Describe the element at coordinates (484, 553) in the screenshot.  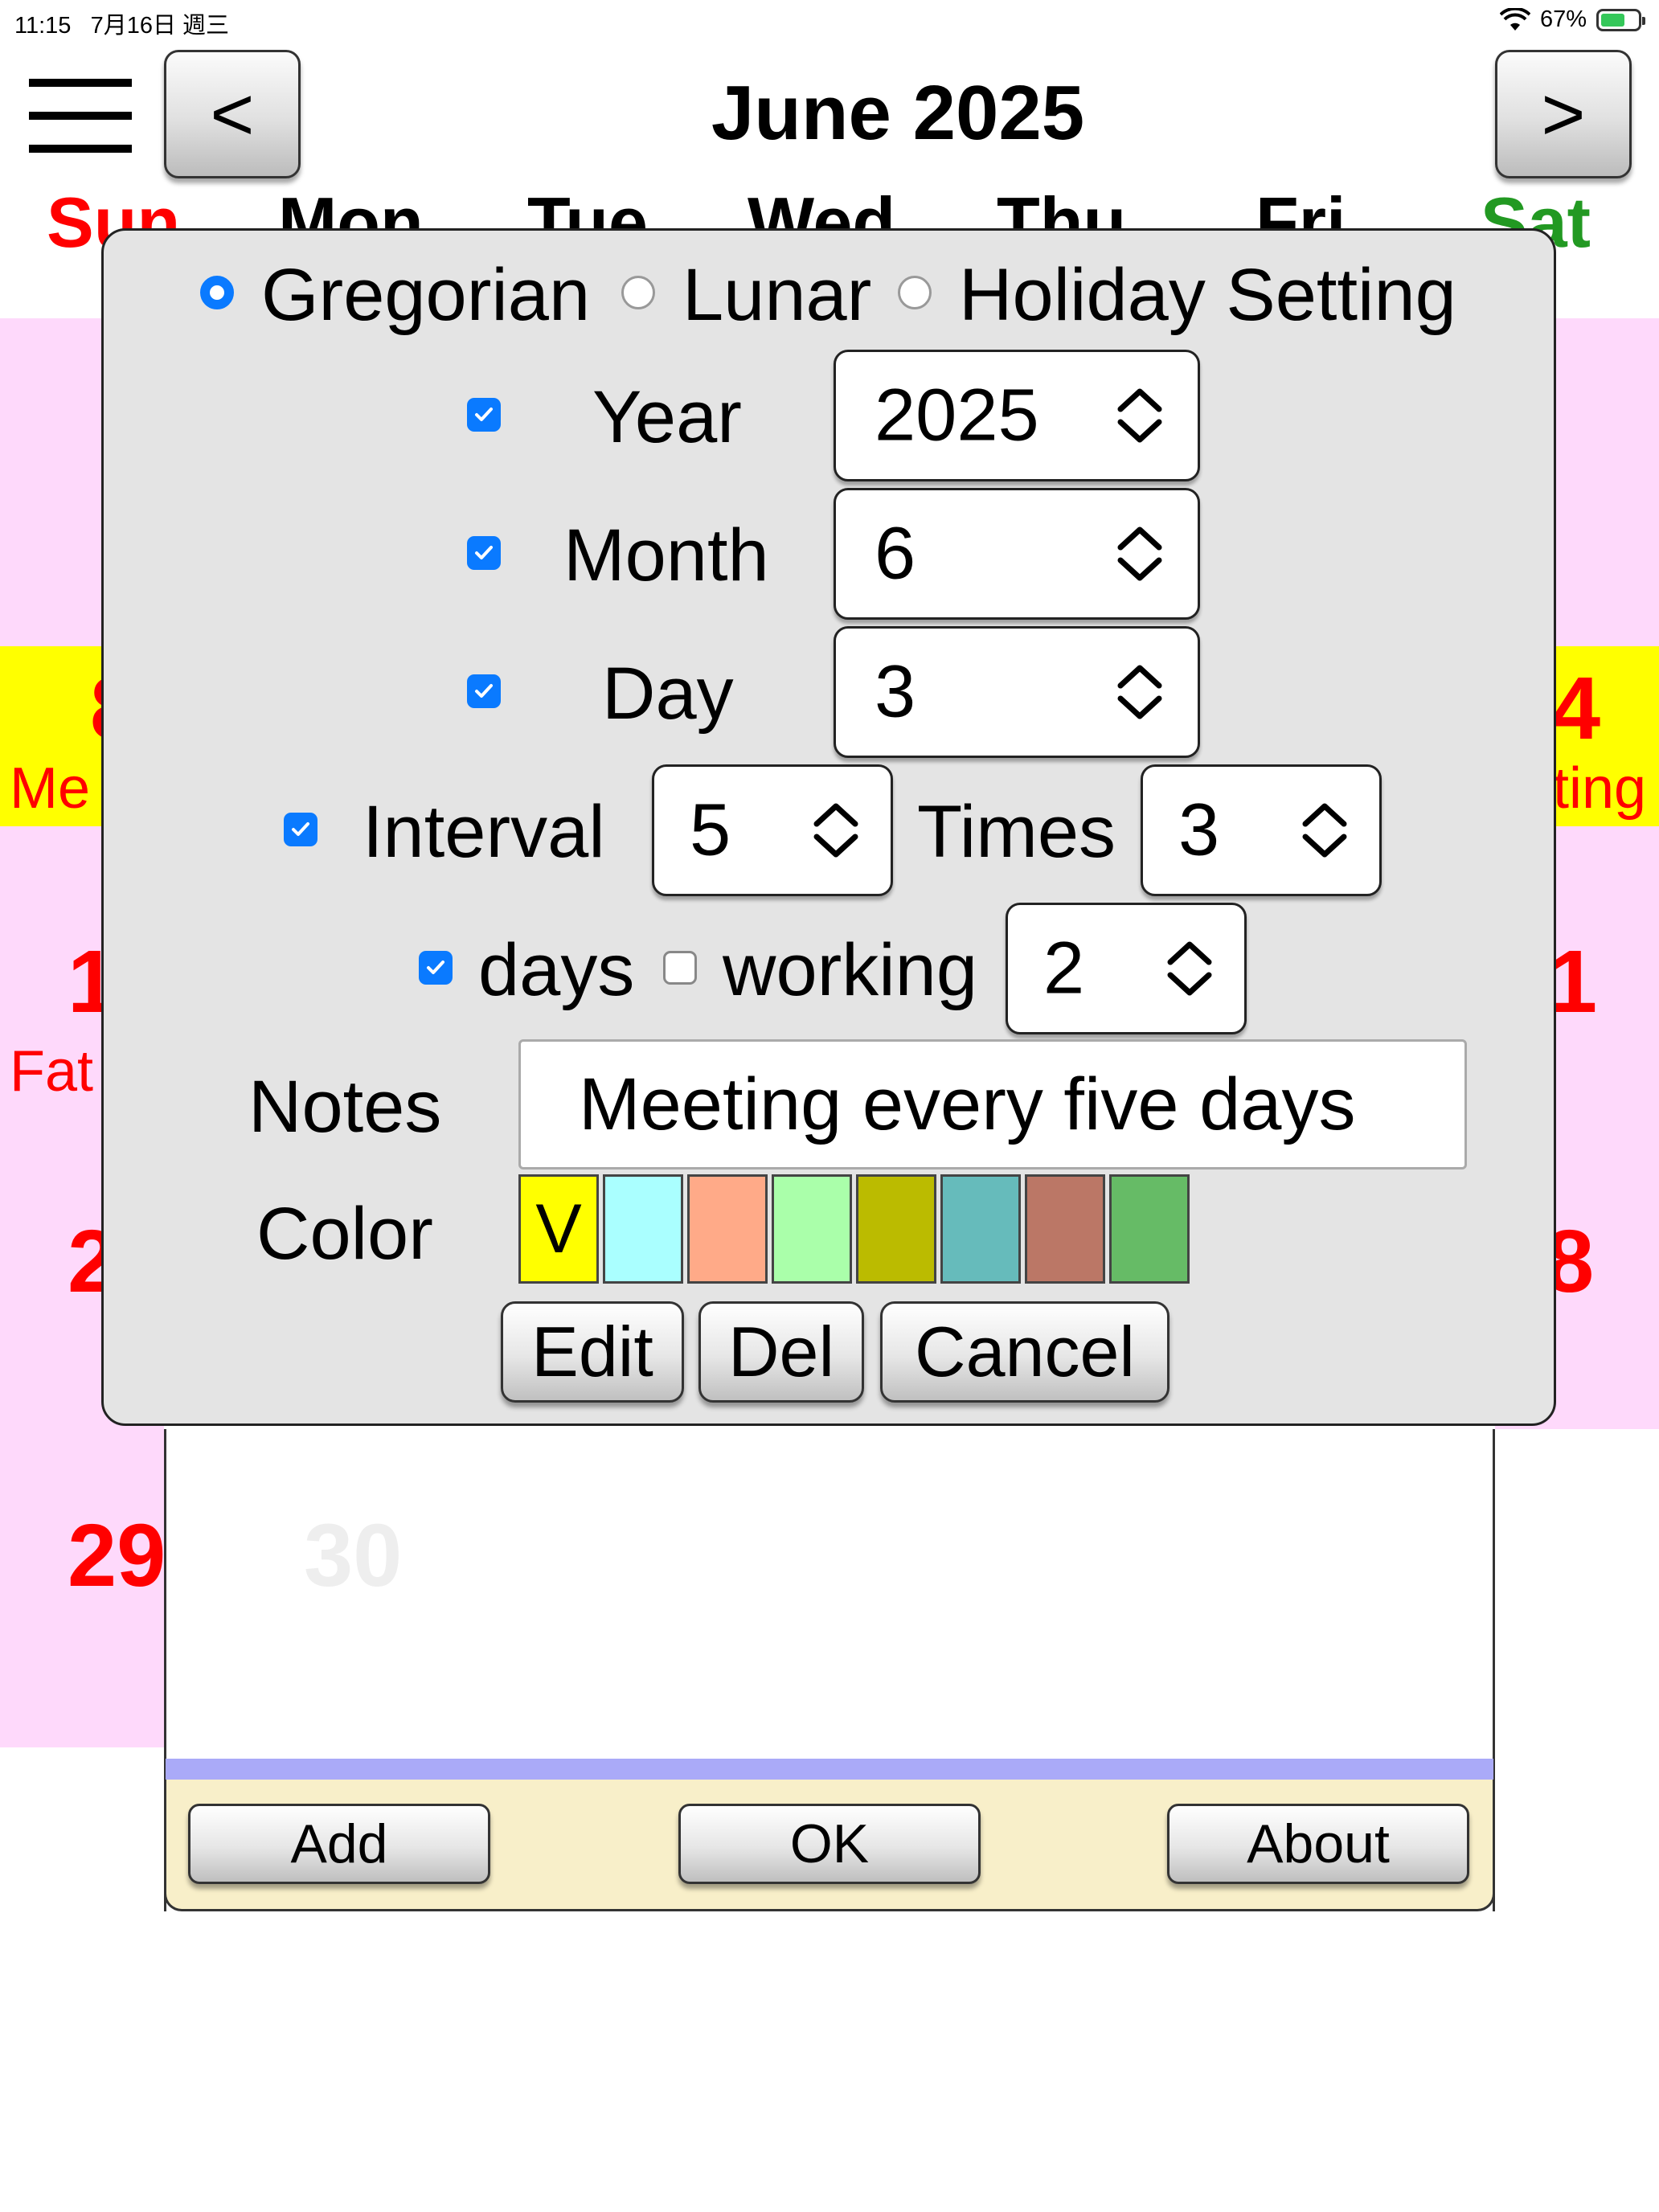
I see `month-checkbox` at that location.